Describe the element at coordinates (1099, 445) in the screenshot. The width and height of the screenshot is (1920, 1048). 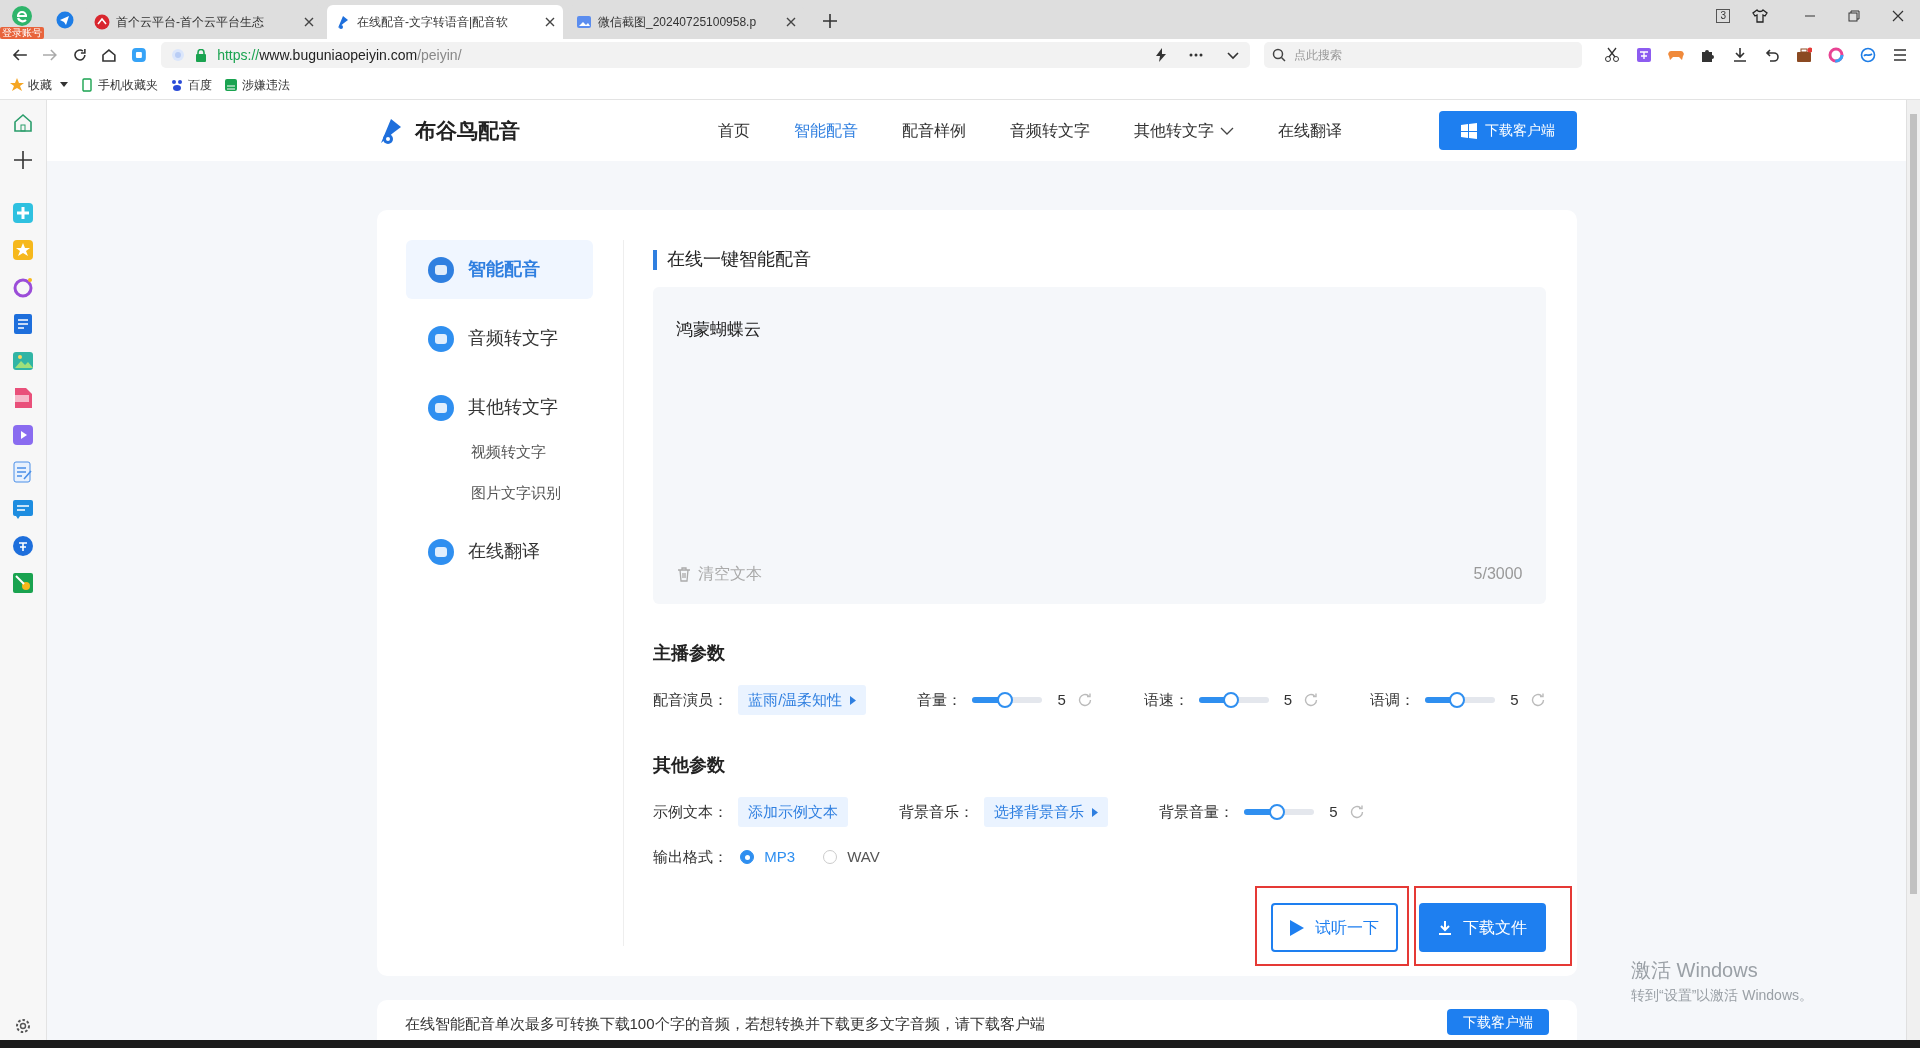
I see `text-input-area: 鸿蒙蝴蝶云 清空文本 5/3000` at that location.